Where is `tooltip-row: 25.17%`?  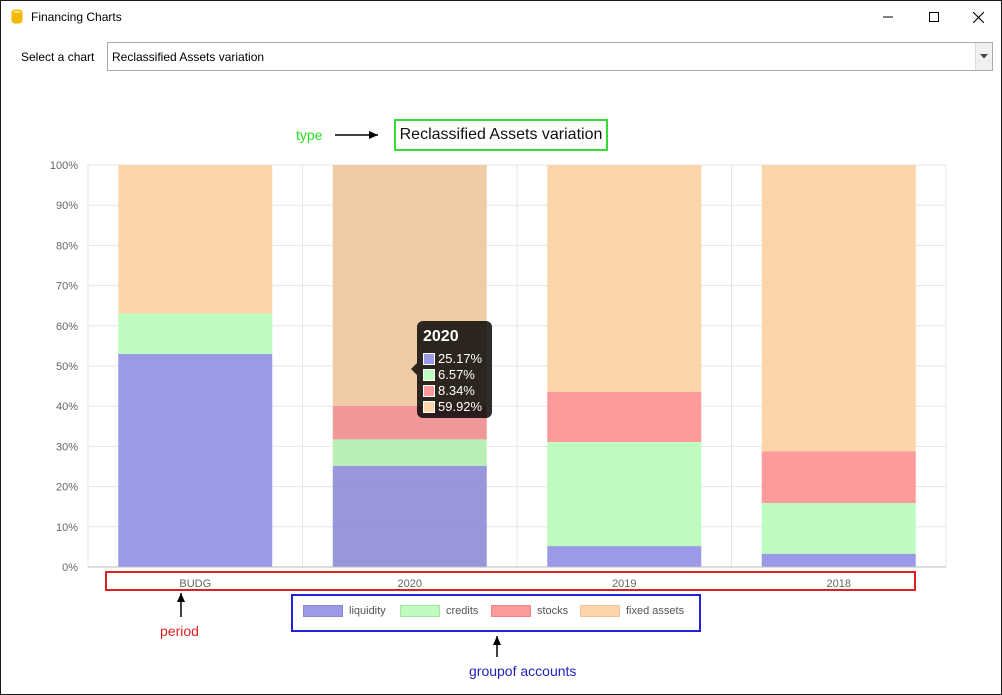 tooltip-row: 25.17% is located at coordinates (452, 358).